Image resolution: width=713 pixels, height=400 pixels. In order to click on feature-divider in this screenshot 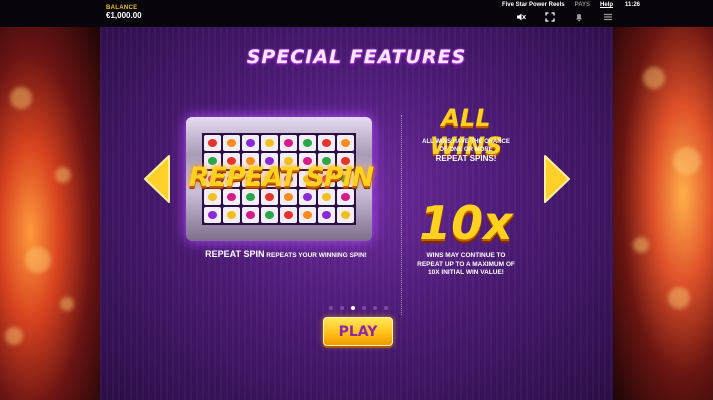, I will do `click(401, 215)`.